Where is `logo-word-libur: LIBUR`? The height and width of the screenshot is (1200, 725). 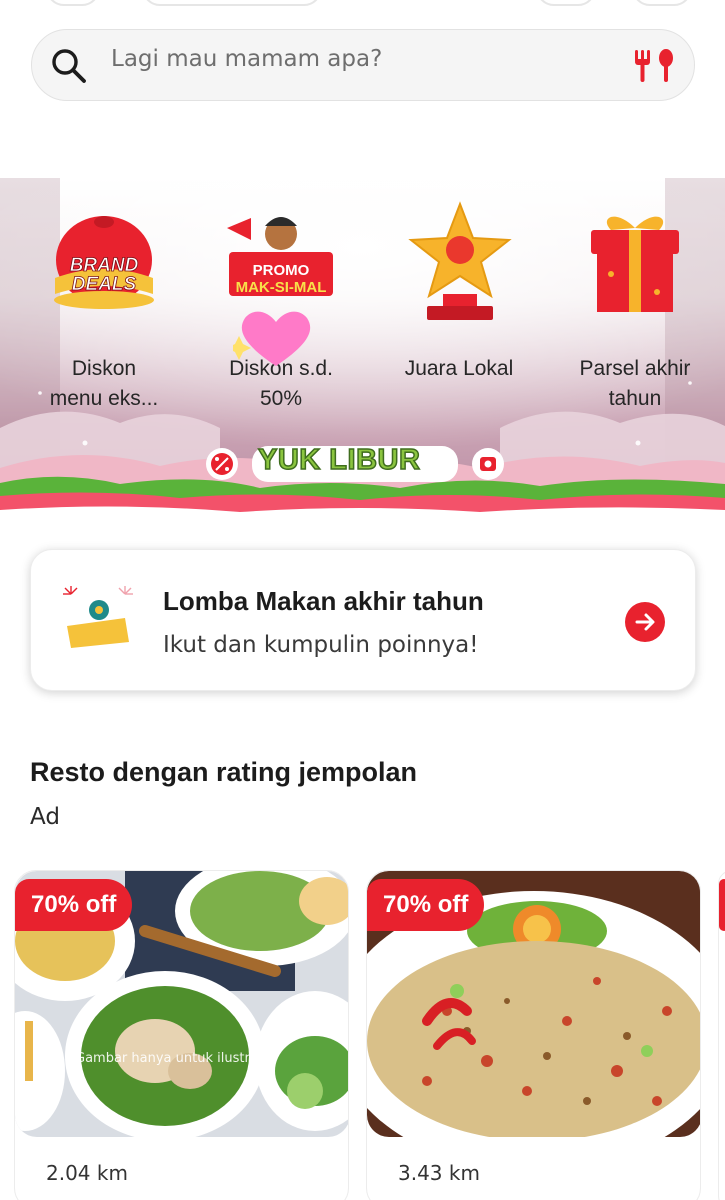
logo-word-libur: LIBUR is located at coordinates (375, 460).